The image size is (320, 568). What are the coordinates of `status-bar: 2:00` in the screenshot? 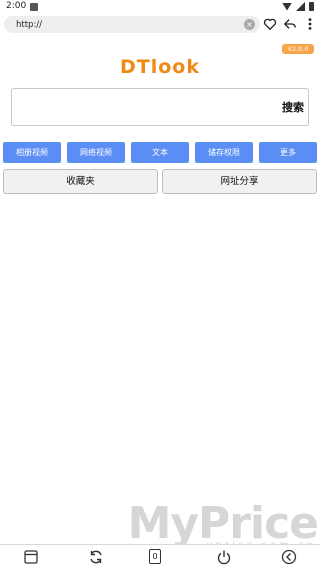 It's located at (160, 7).